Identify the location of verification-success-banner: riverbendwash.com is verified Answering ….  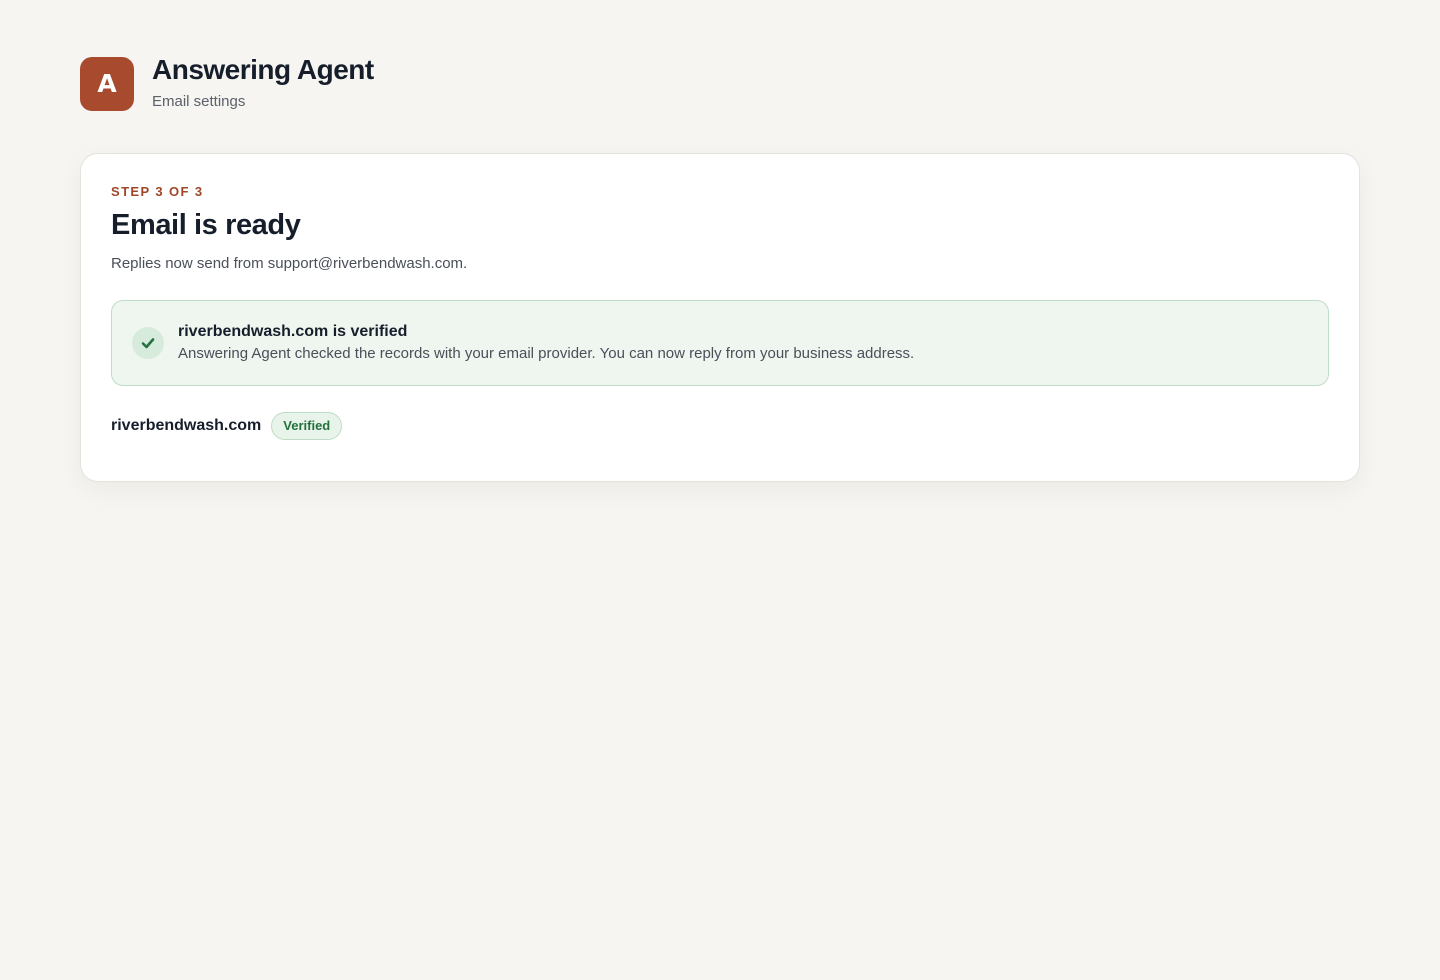
(720, 343).